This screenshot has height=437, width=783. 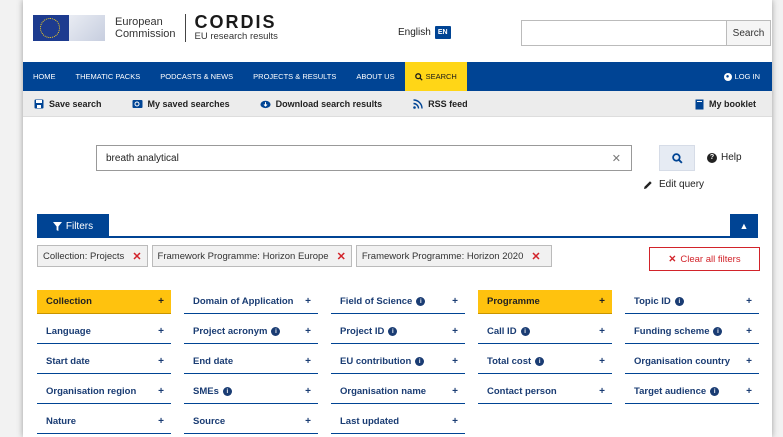 I want to click on header-search-button: Search, so click(x=748, y=33).